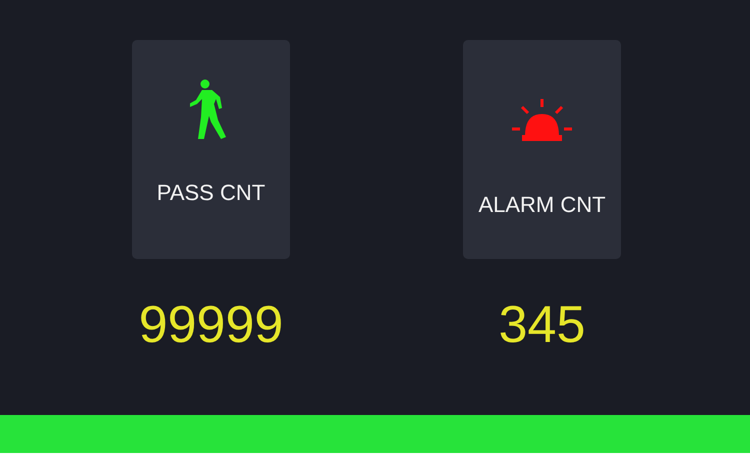  I want to click on counter-label: PASS CNT, so click(211, 193).